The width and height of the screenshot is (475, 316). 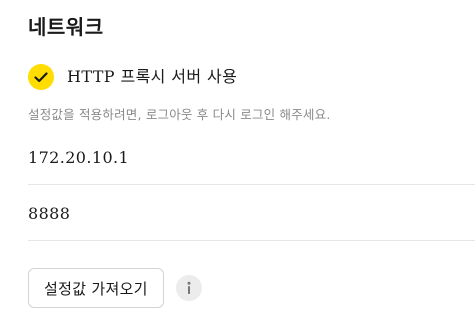 I want to click on checkmark-icon, so click(x=41, y=76).